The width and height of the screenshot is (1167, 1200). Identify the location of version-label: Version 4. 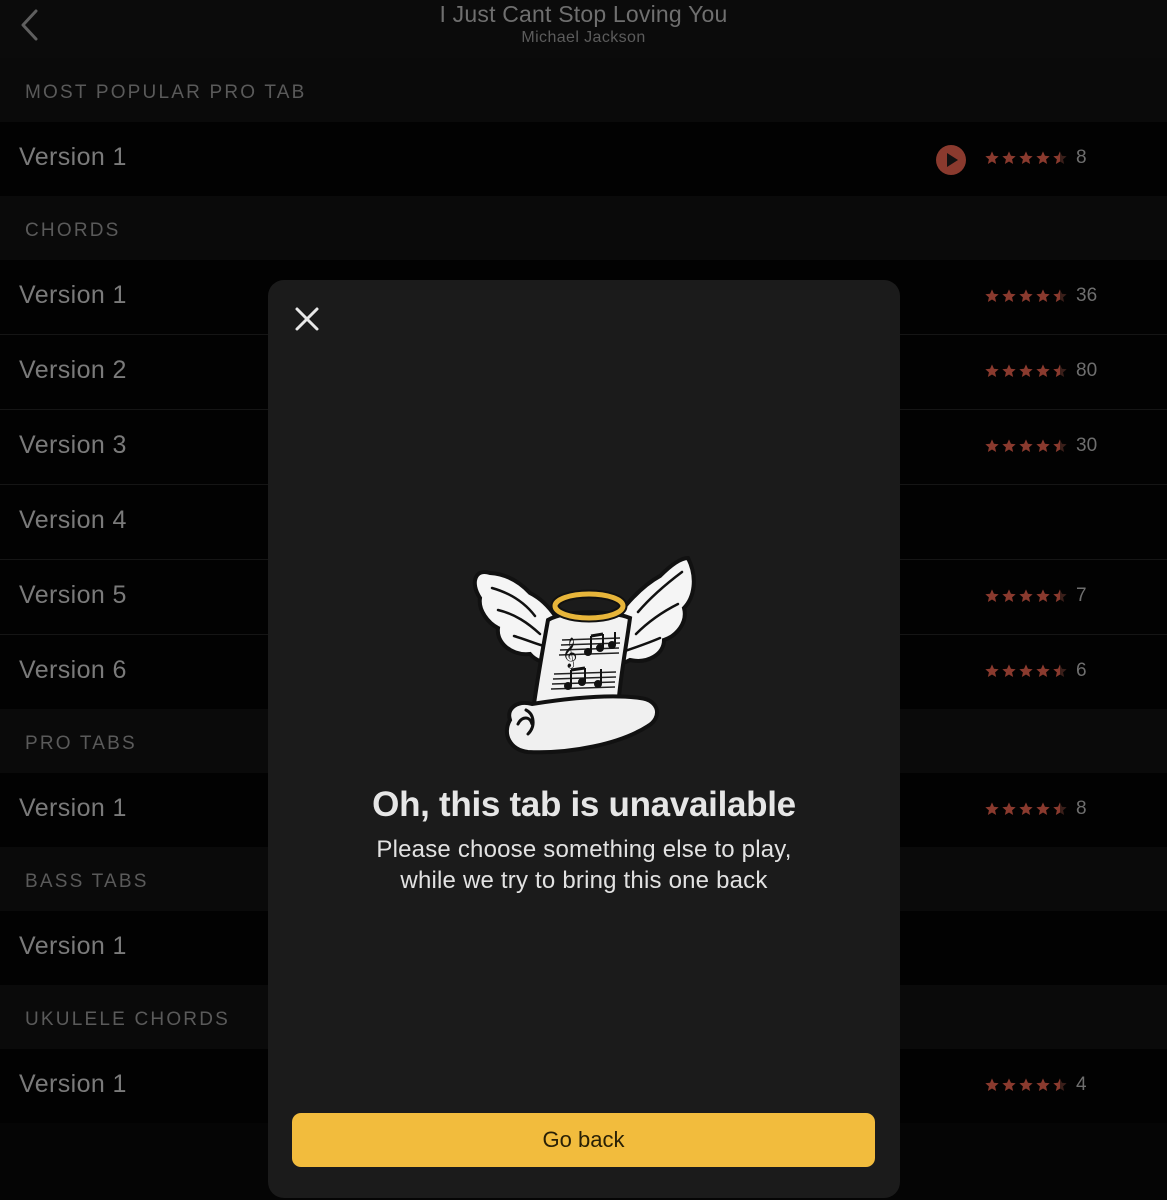
(73, 520).